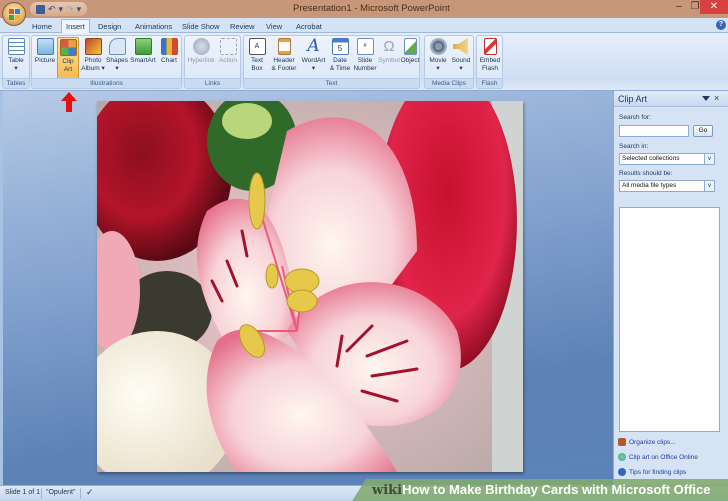  I want to click on undo-icon: ↶, so click(52, 9).